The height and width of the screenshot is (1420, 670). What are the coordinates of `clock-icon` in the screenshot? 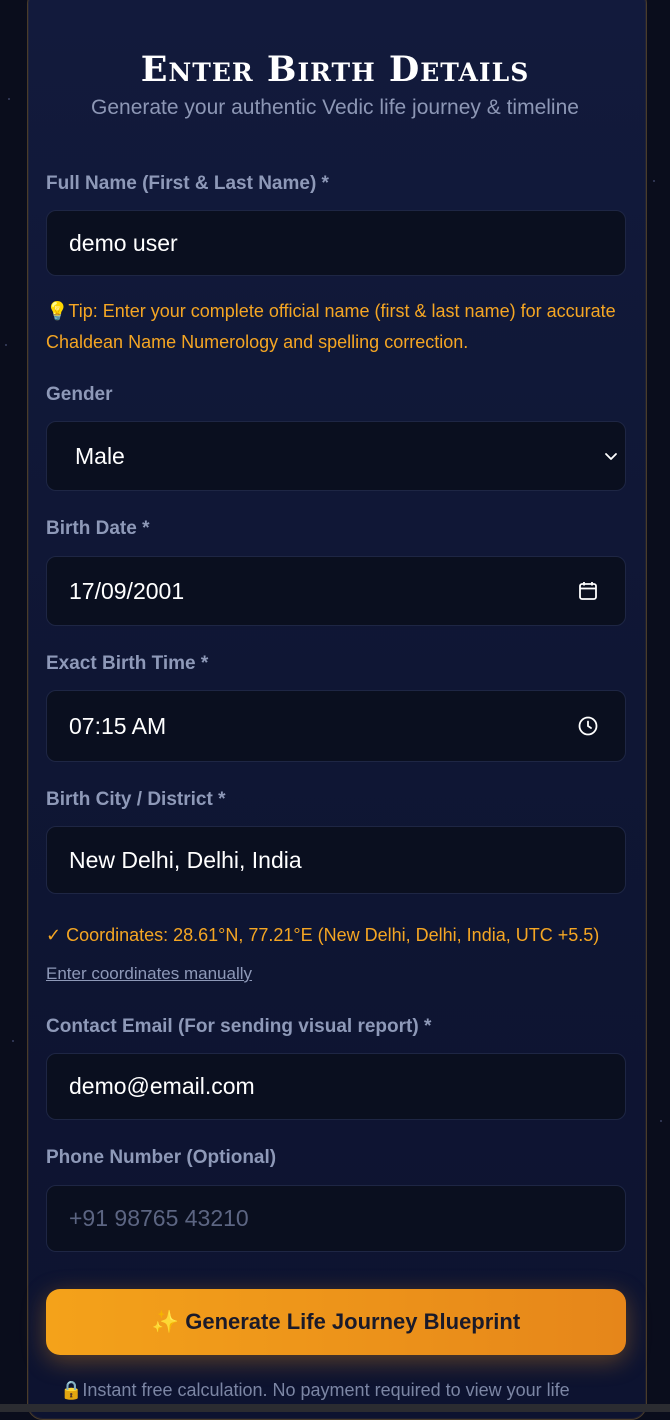 It's located at (588, 726).